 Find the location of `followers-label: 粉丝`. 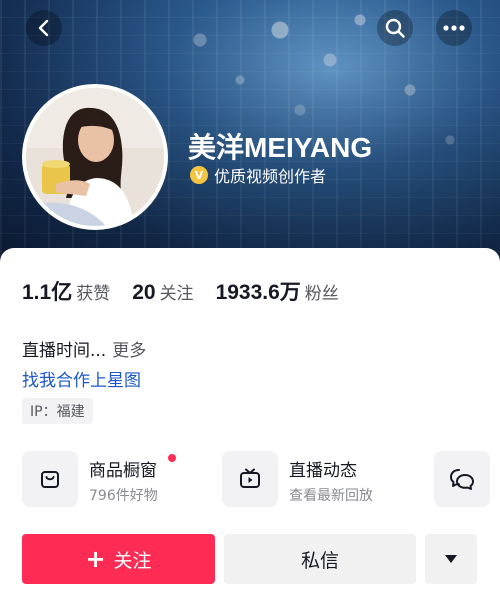

followers-label: 粉丝 is located at coordinates (322, 291).